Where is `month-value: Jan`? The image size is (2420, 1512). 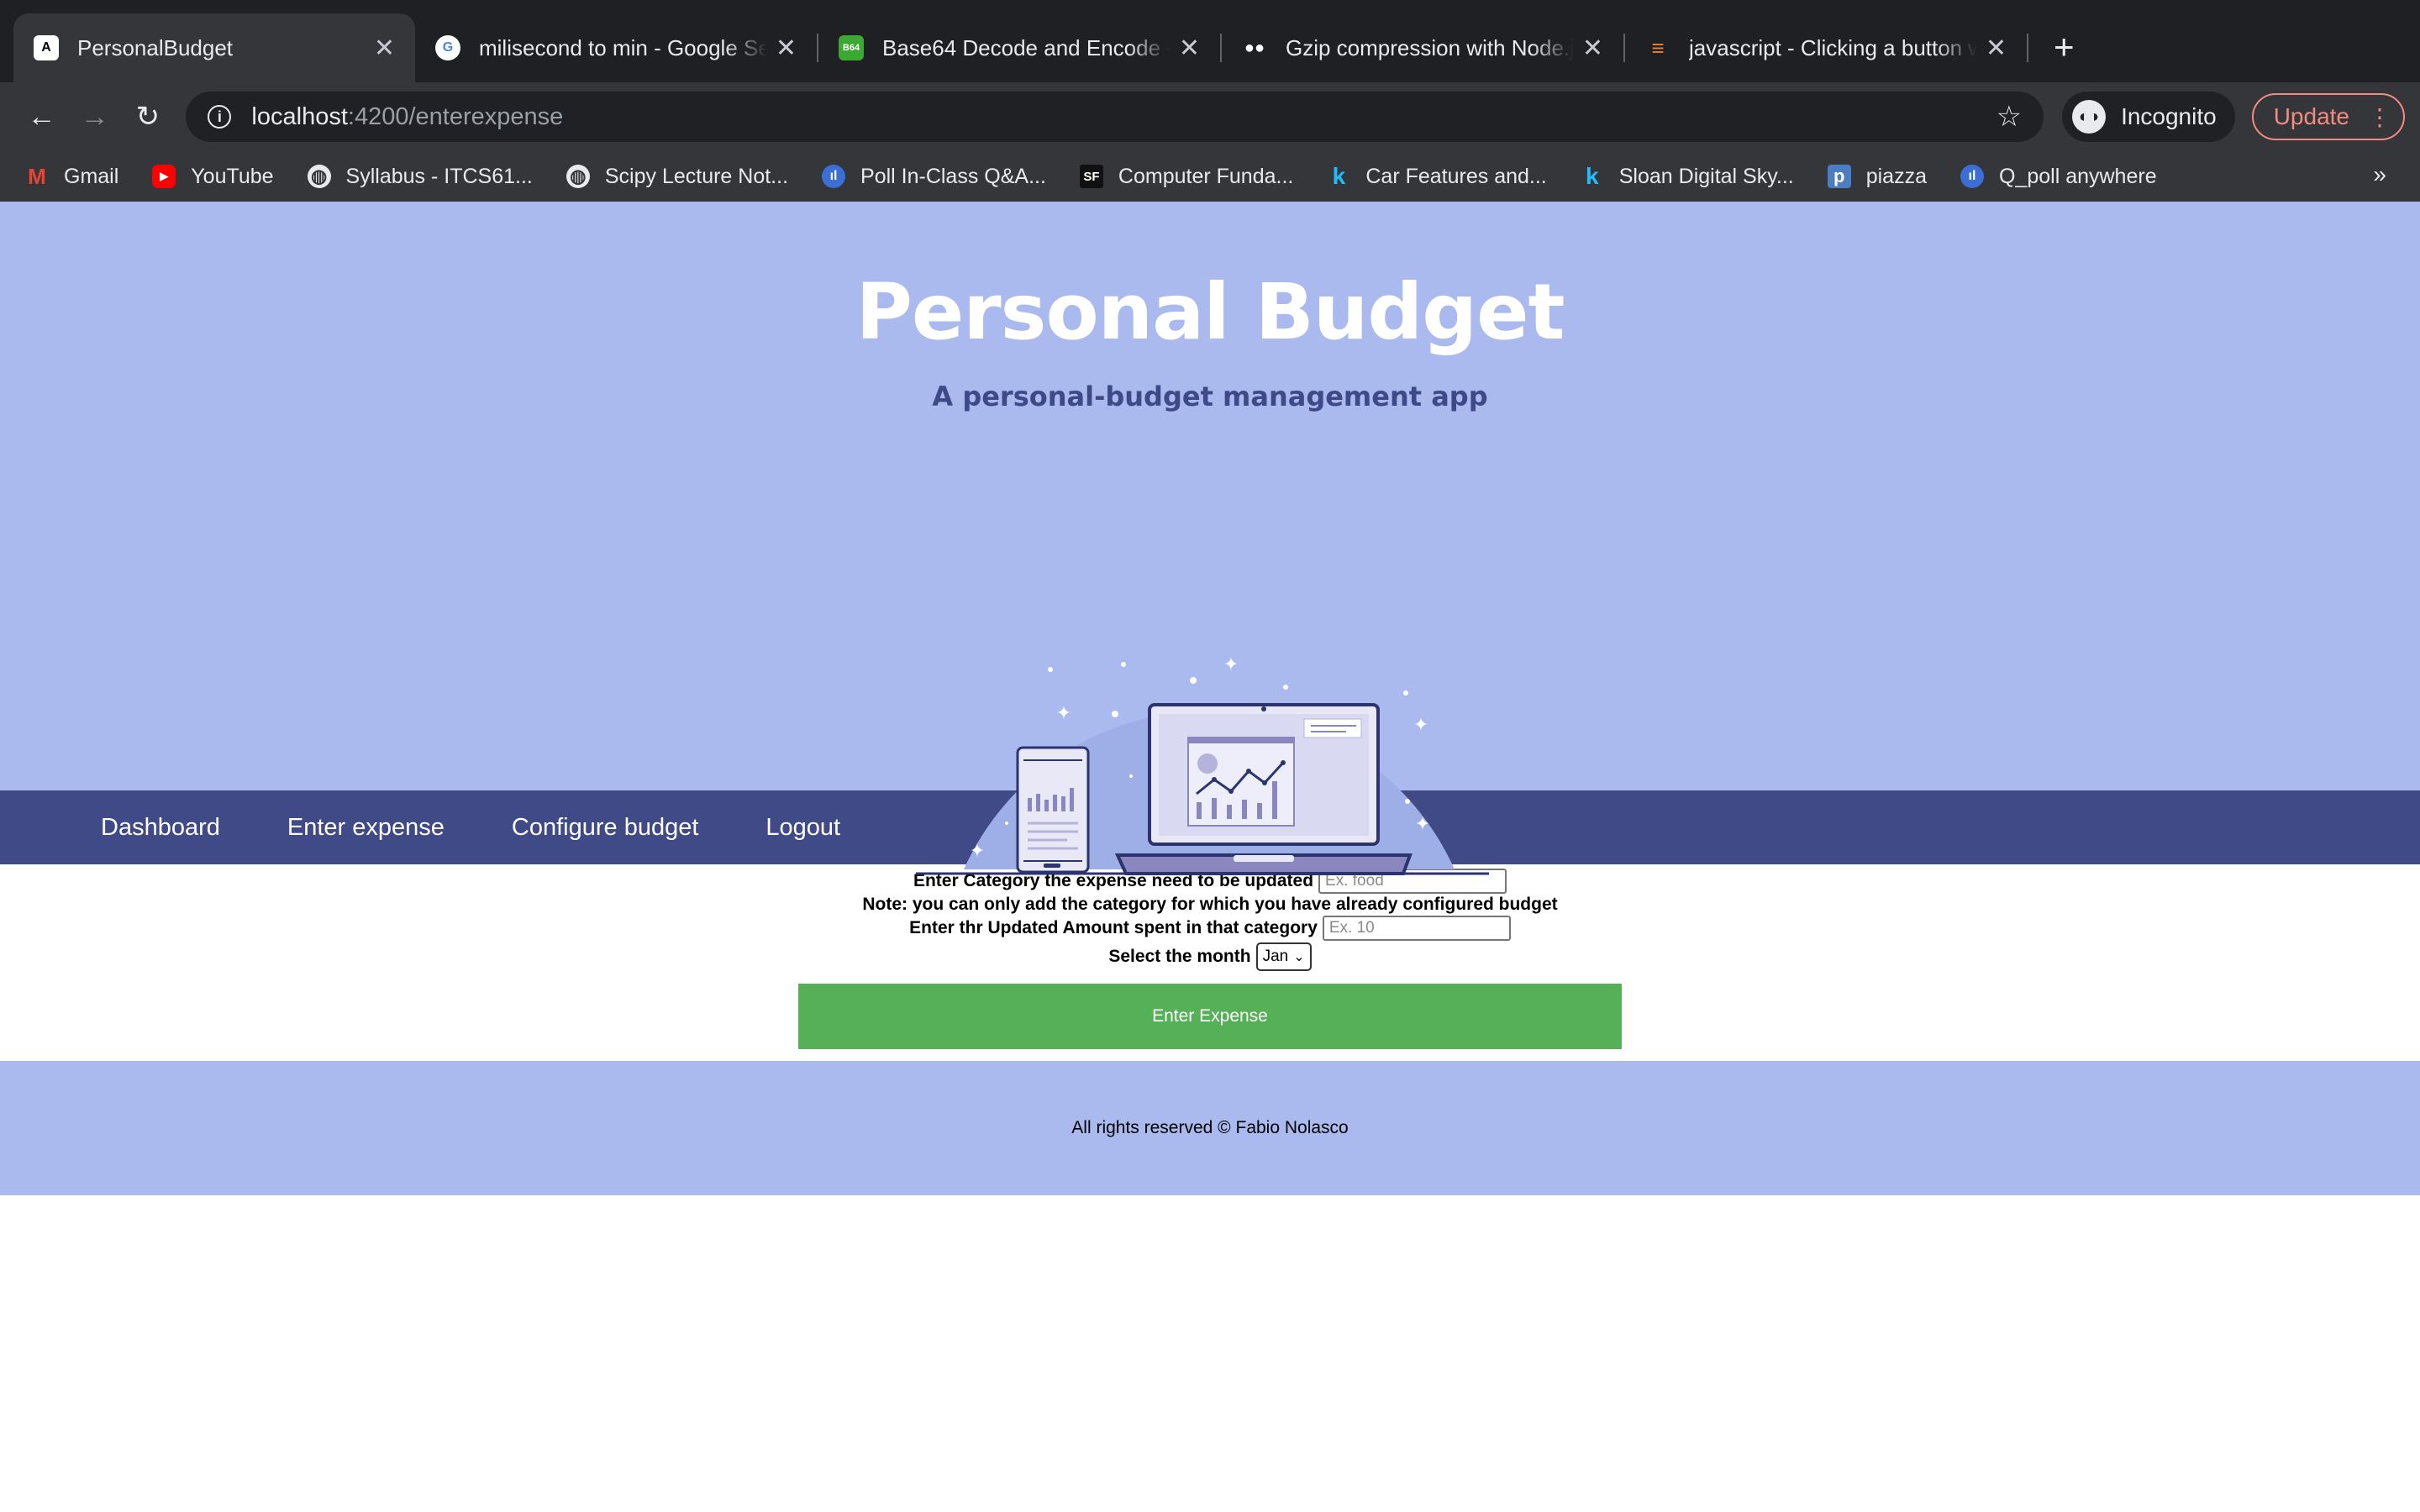 month-value: Jan is located at coordinates (1275, 956).